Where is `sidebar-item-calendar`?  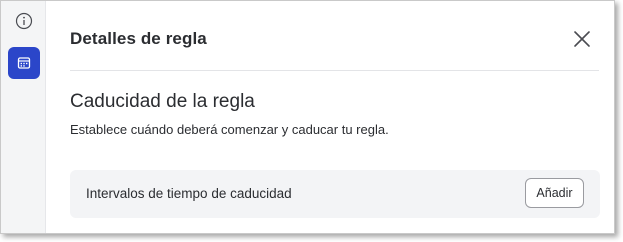
sidebar-item-calendar is located at coordinates (24, 63).